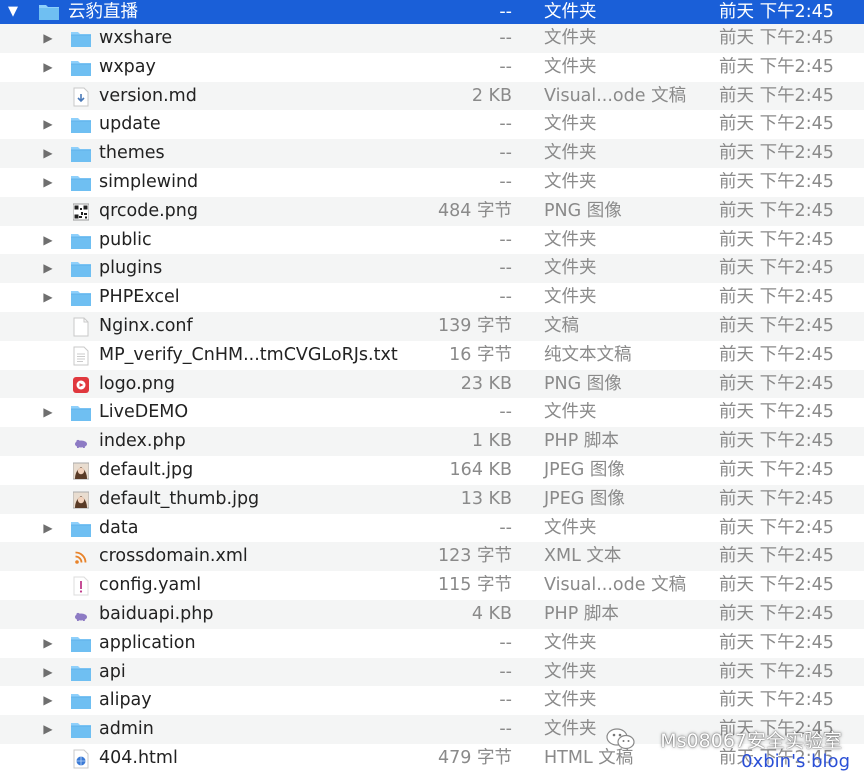  Describe the element at coordinates (432, 67) in the screenshot. I see `folder-row: ▶ wxpay -- 文件夹 前天 下午2:45` at that location.